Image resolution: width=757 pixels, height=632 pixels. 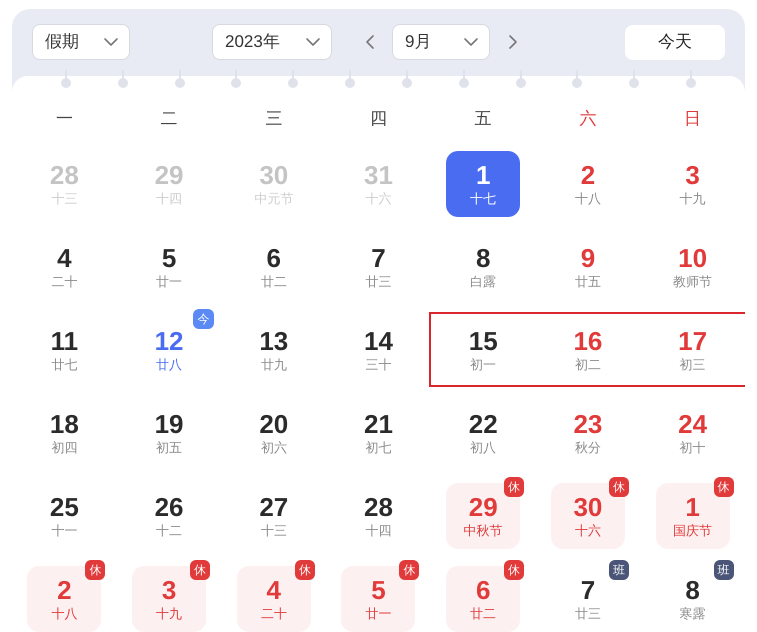 I want to click on lunar-date: 廿二, so click(x=273, y=281).